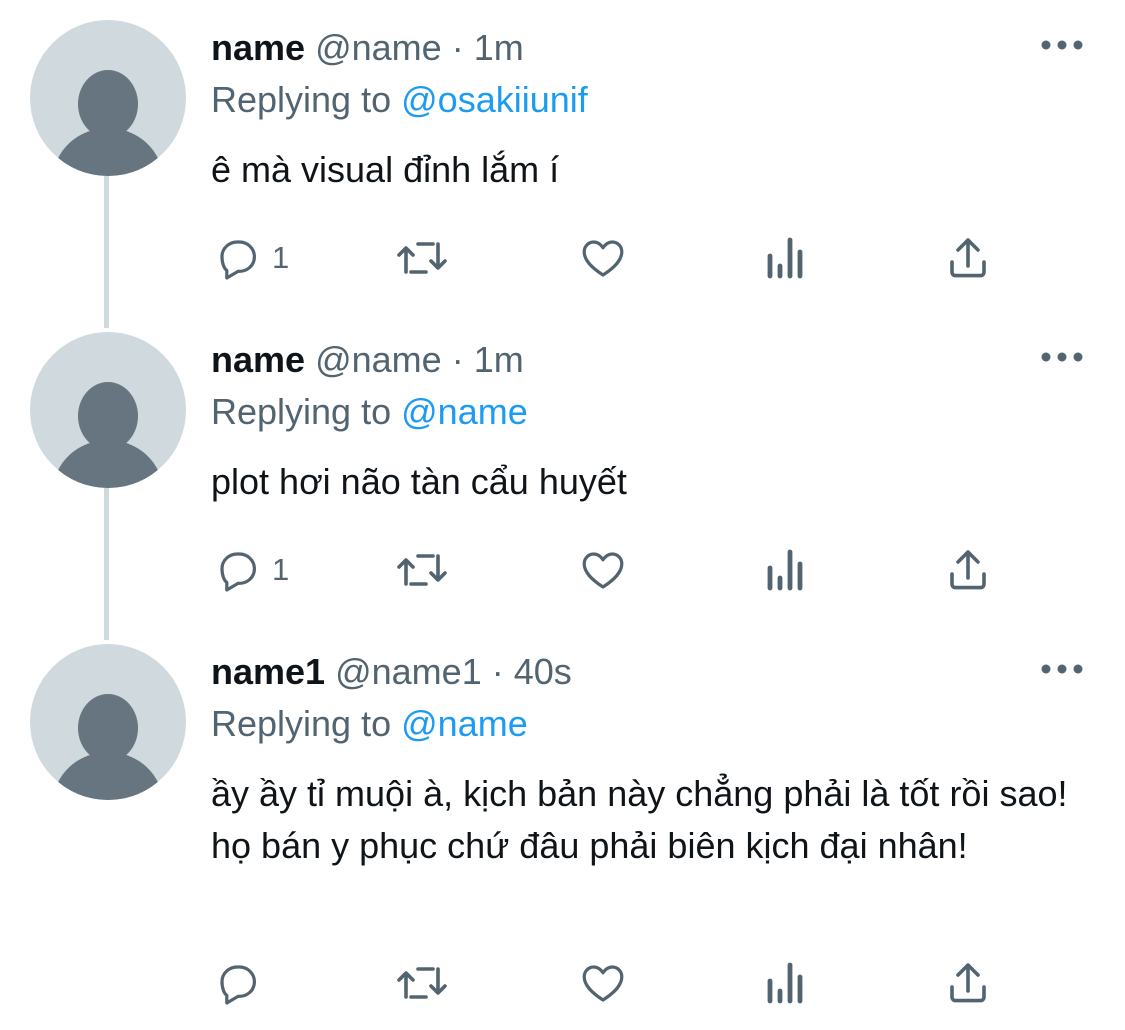  I want to click on user-handle: @name1, so click(408, 671).